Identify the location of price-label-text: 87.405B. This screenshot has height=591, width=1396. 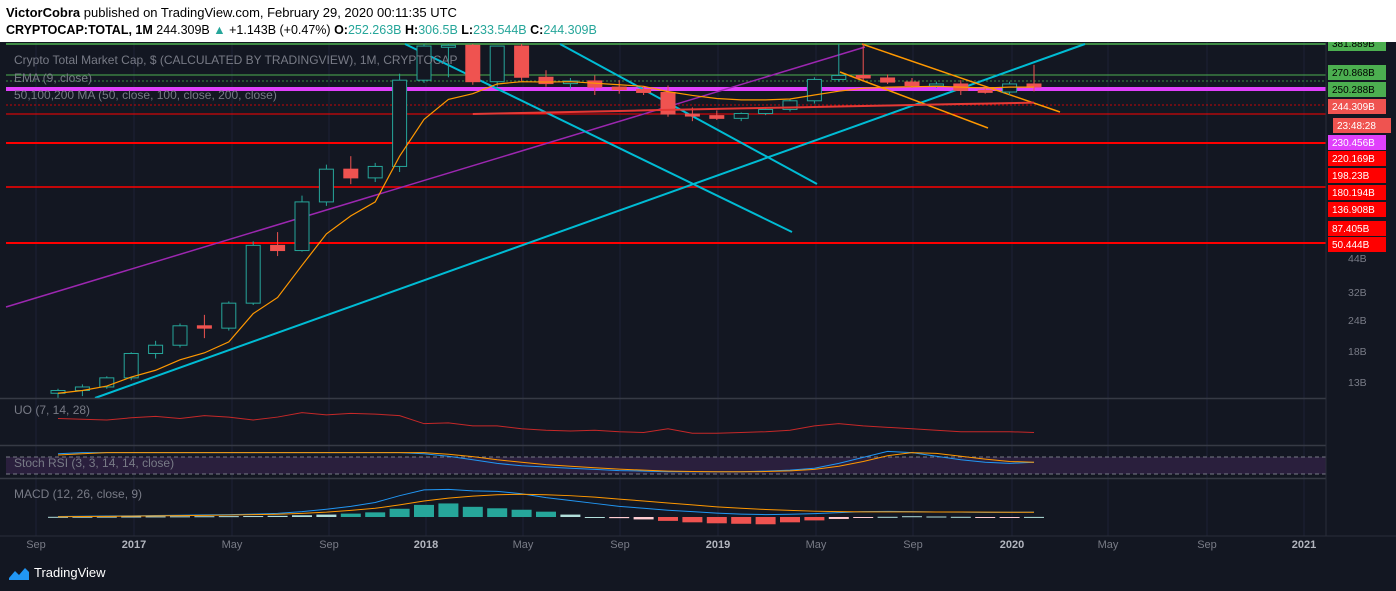
(1351, 229).